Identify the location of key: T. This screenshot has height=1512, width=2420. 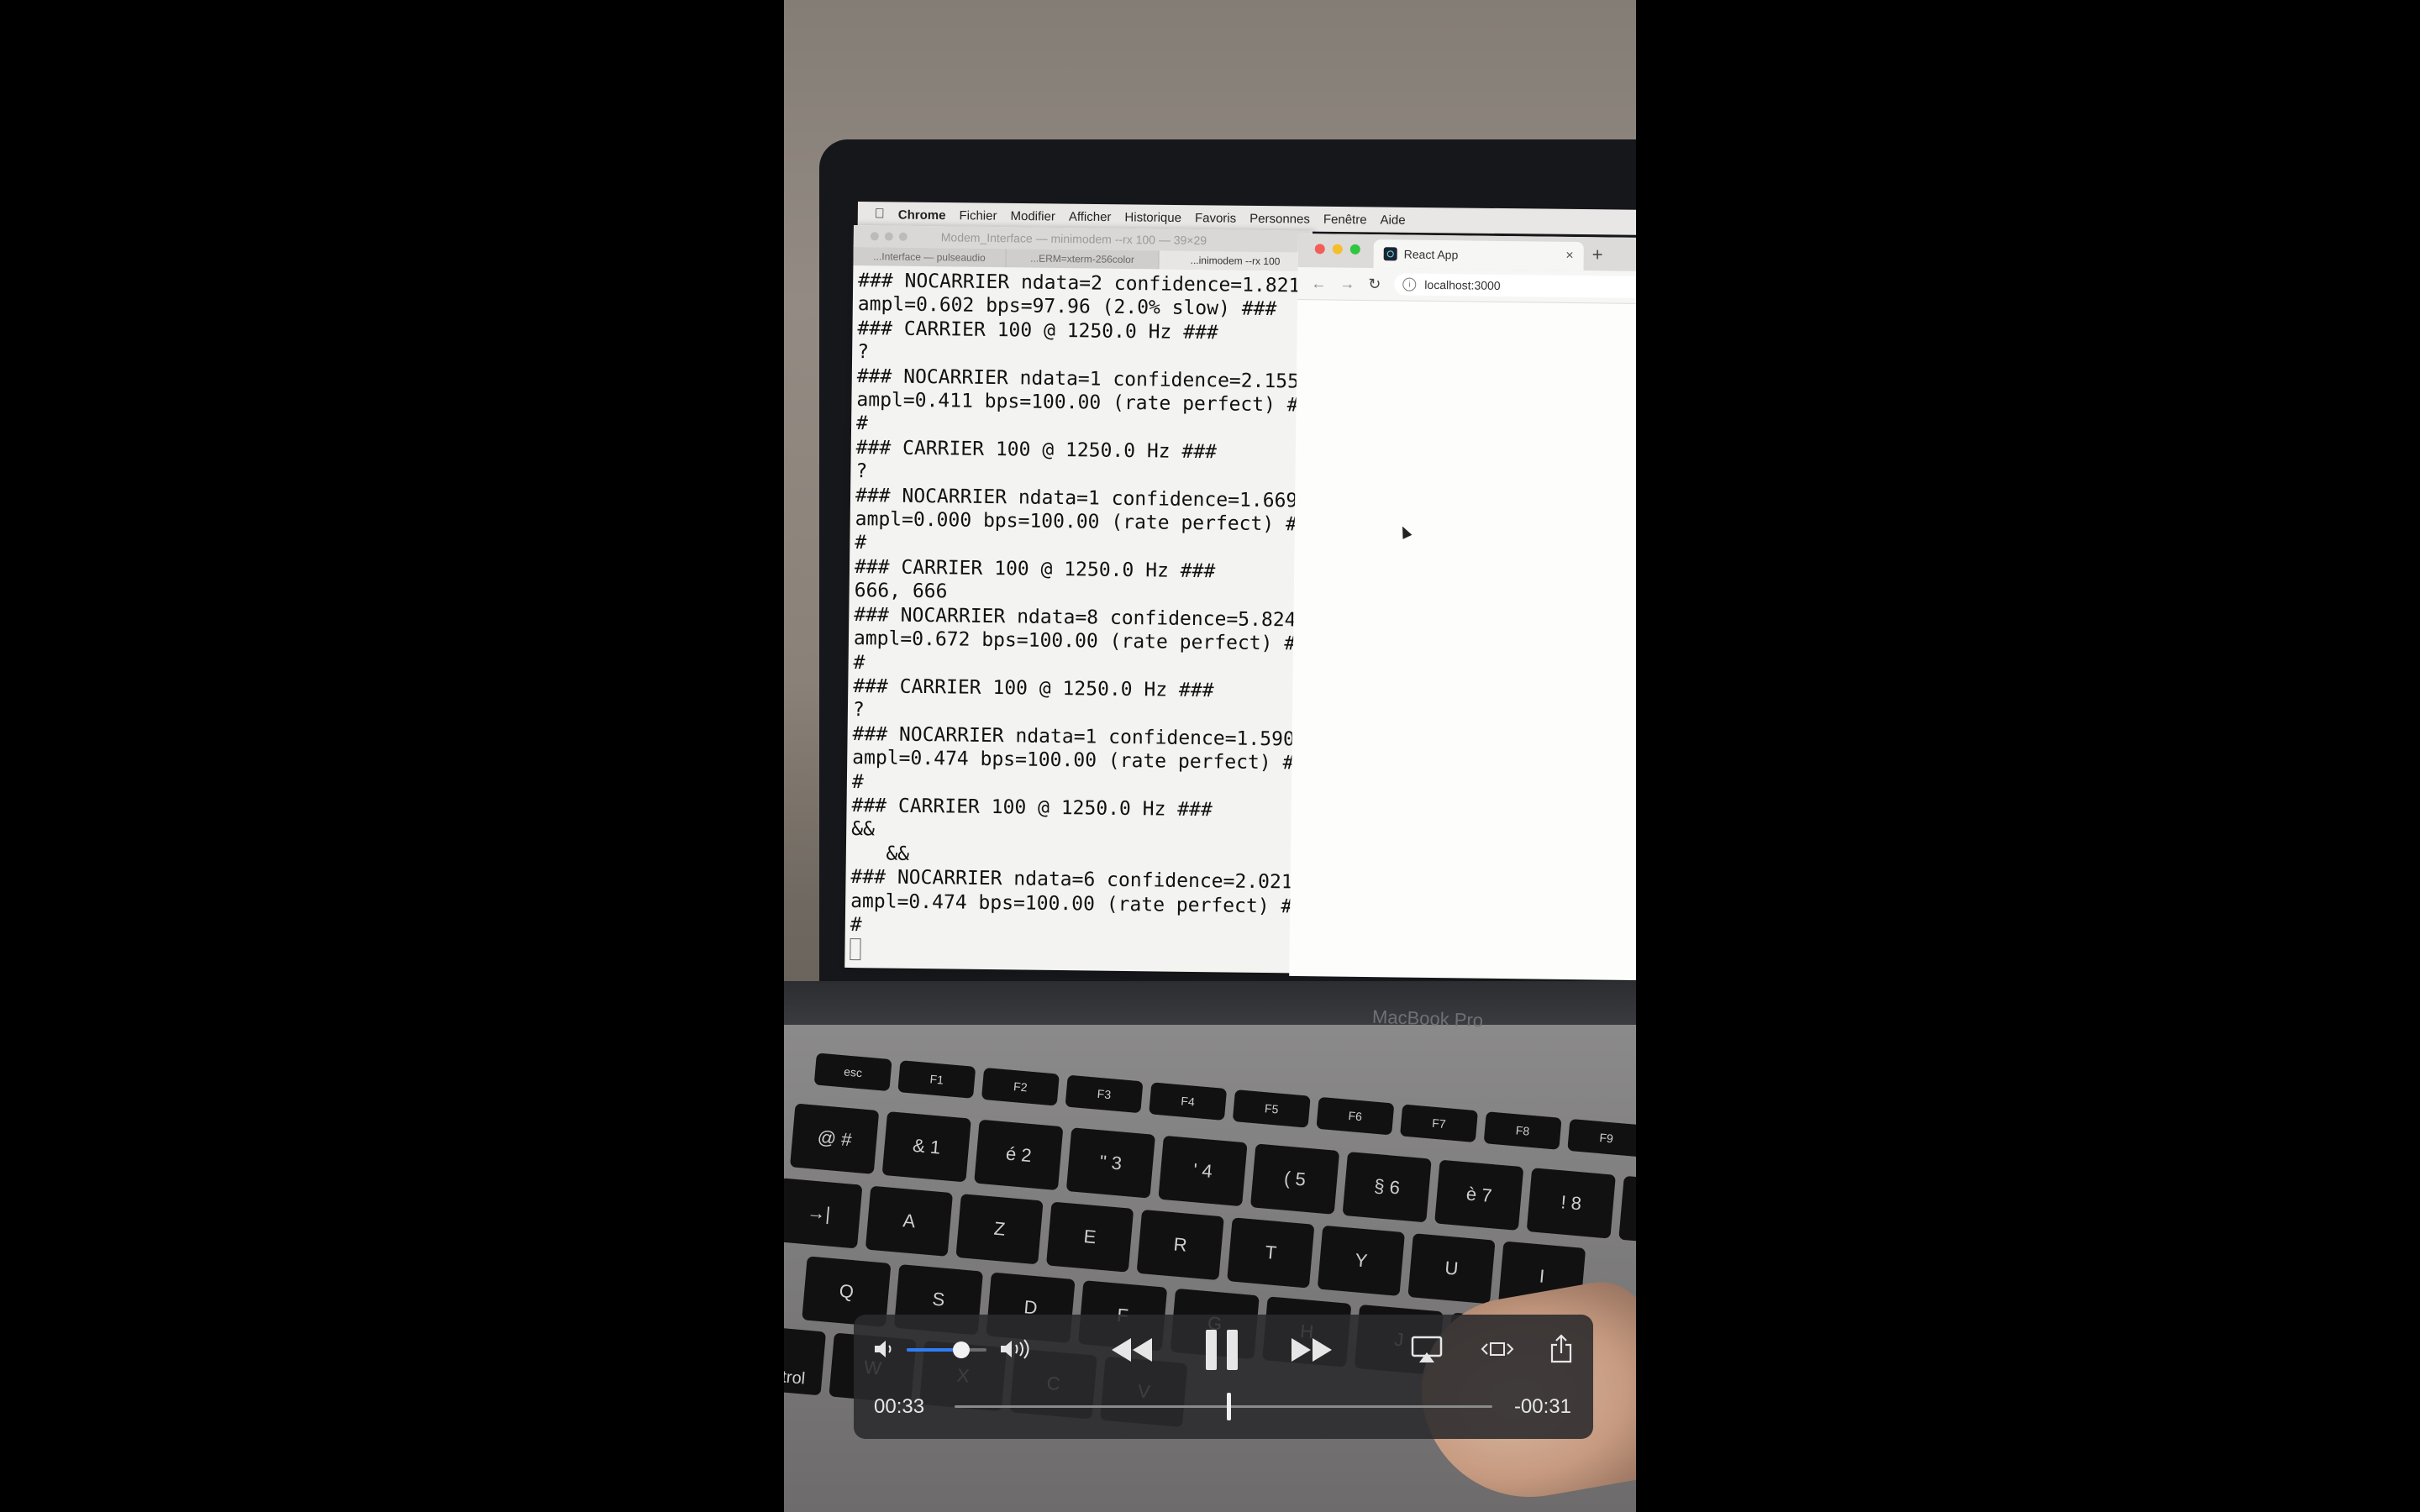
(1271, 1253).